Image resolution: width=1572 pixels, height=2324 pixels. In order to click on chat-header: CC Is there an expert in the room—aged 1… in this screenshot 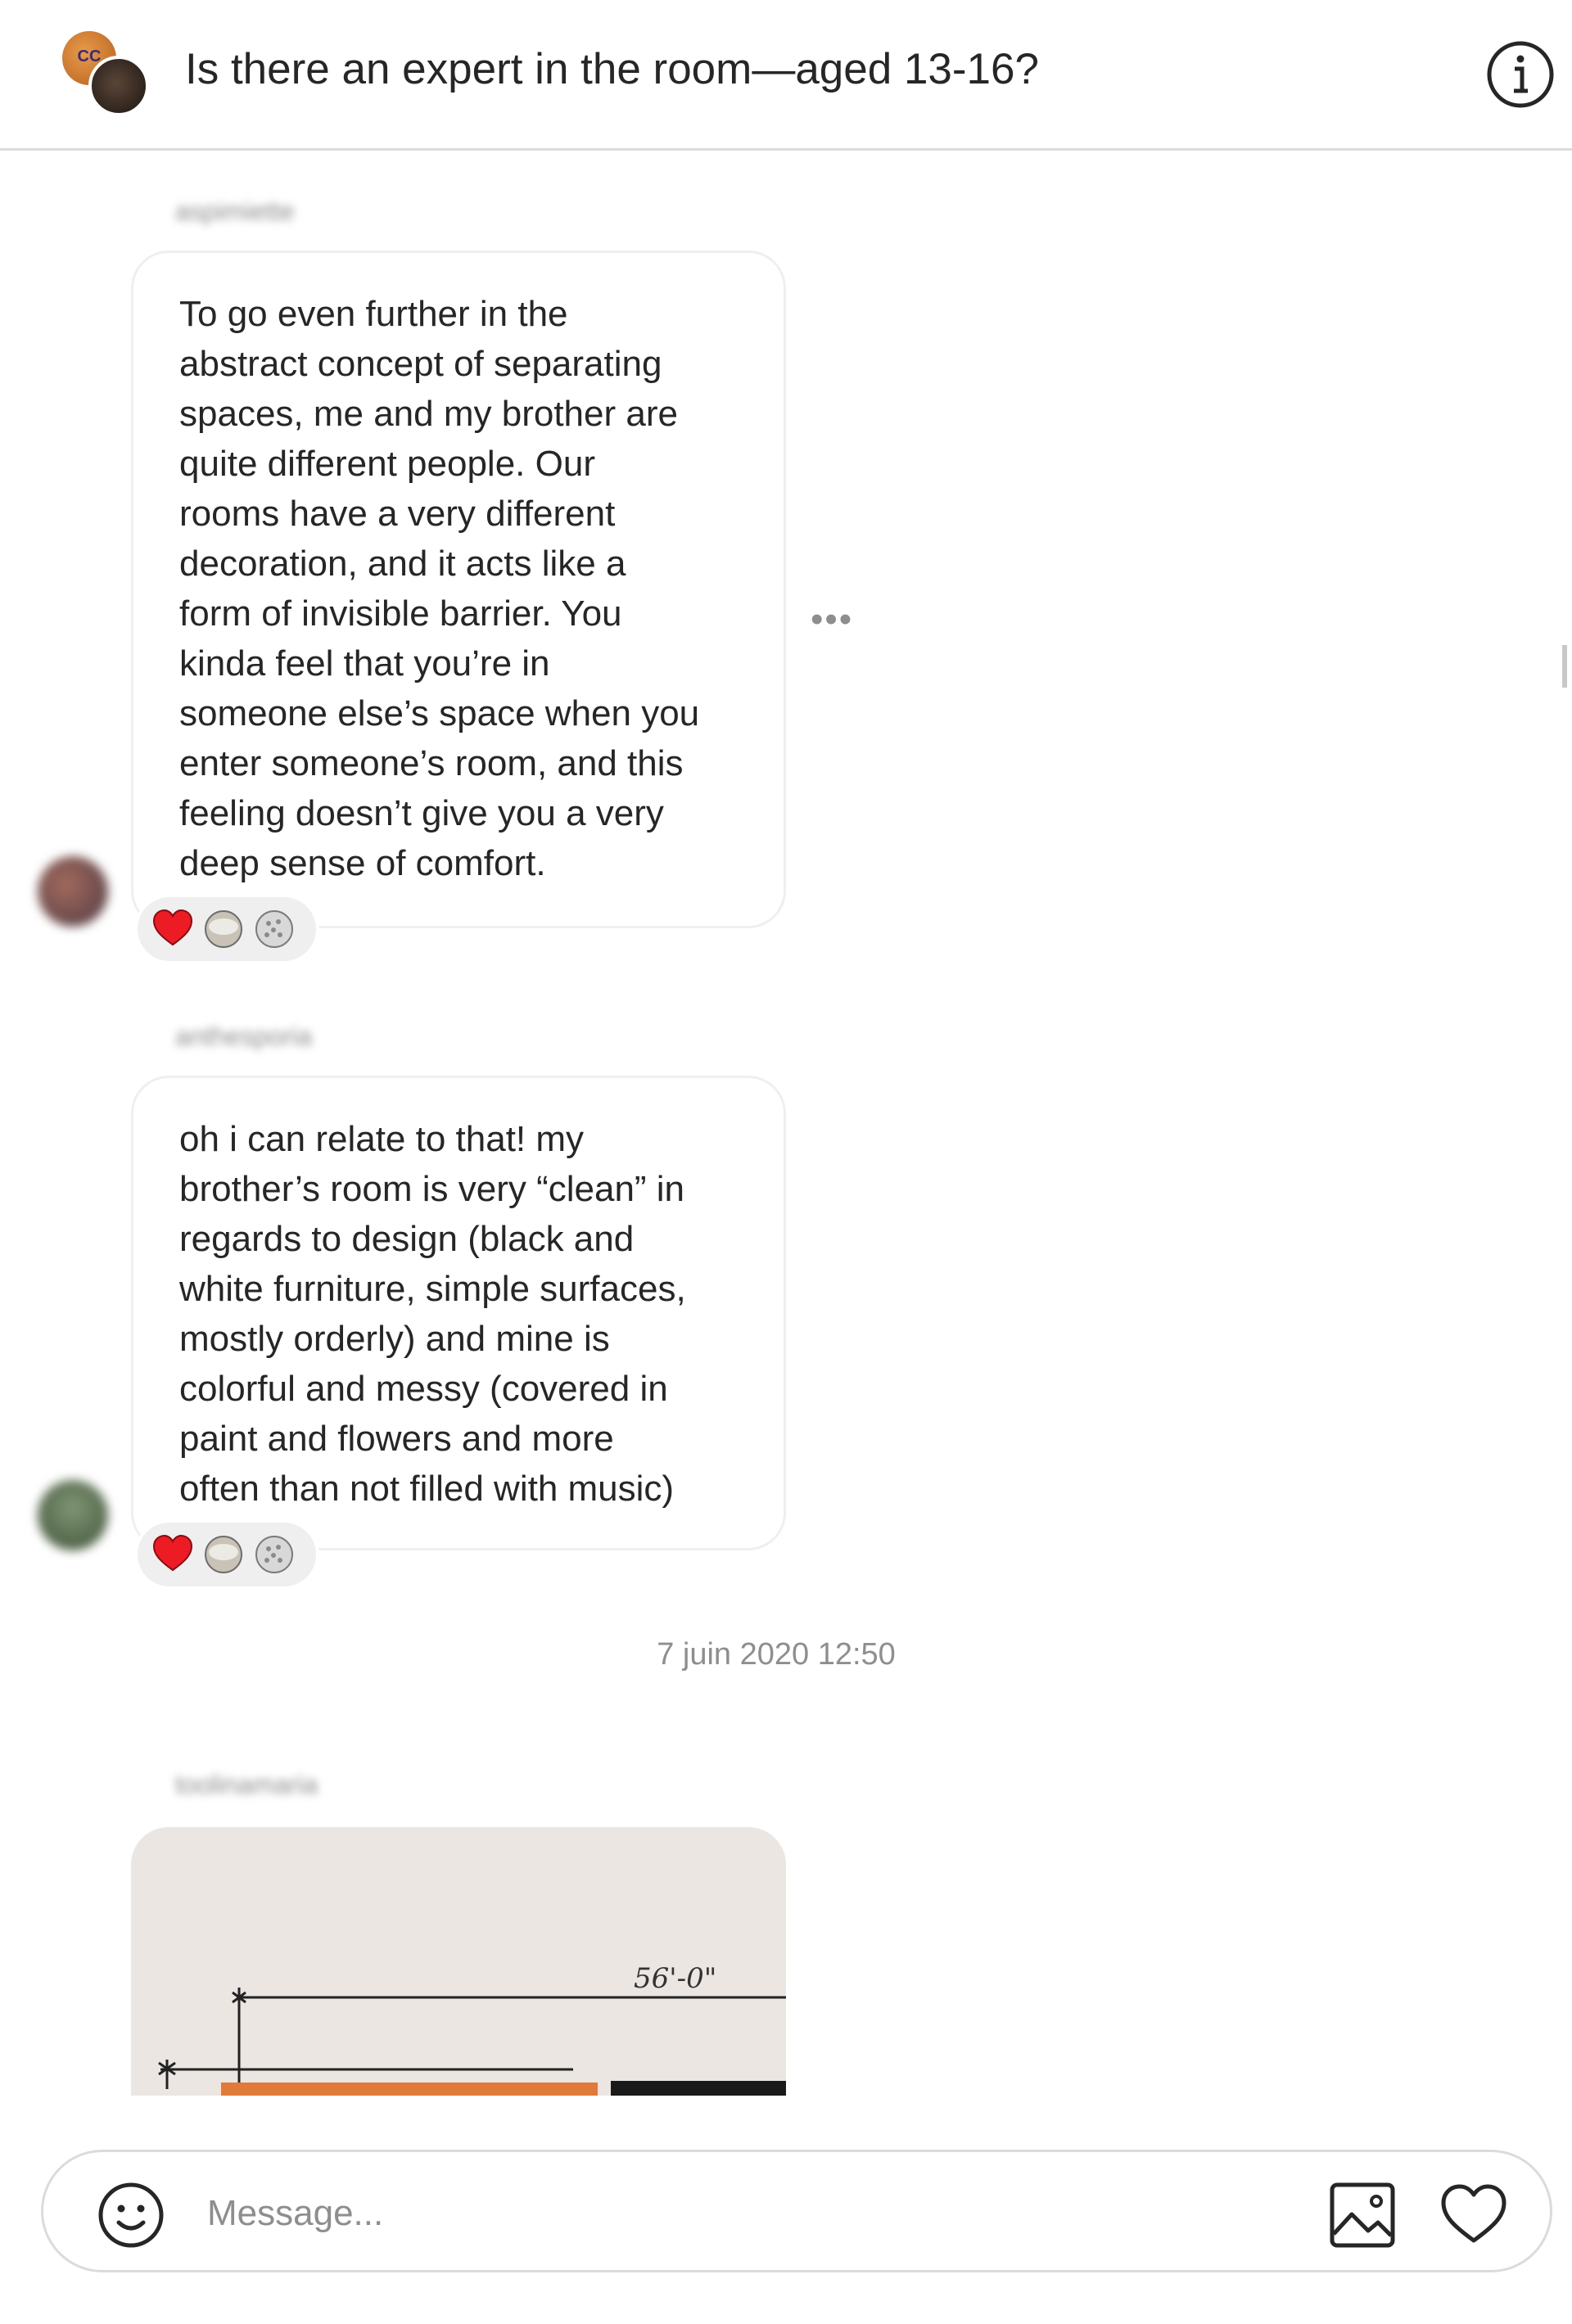, I will do `click(786, 75)`.